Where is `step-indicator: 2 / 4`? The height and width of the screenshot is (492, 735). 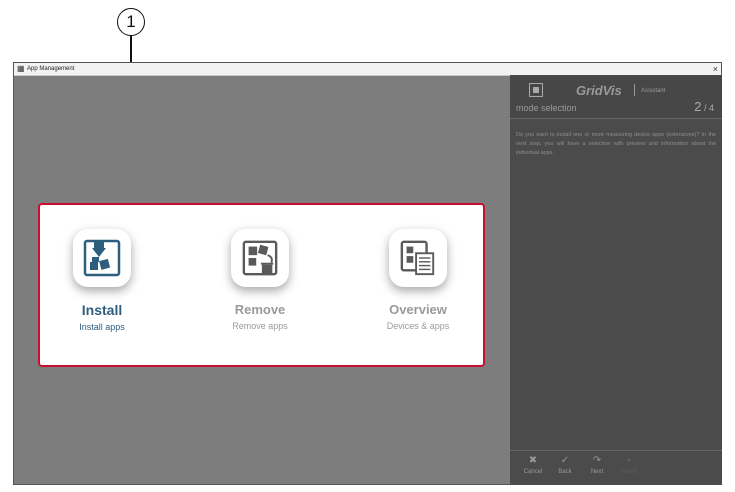
step-indicator: 2 / 4 is located at coordinates (704, 106).